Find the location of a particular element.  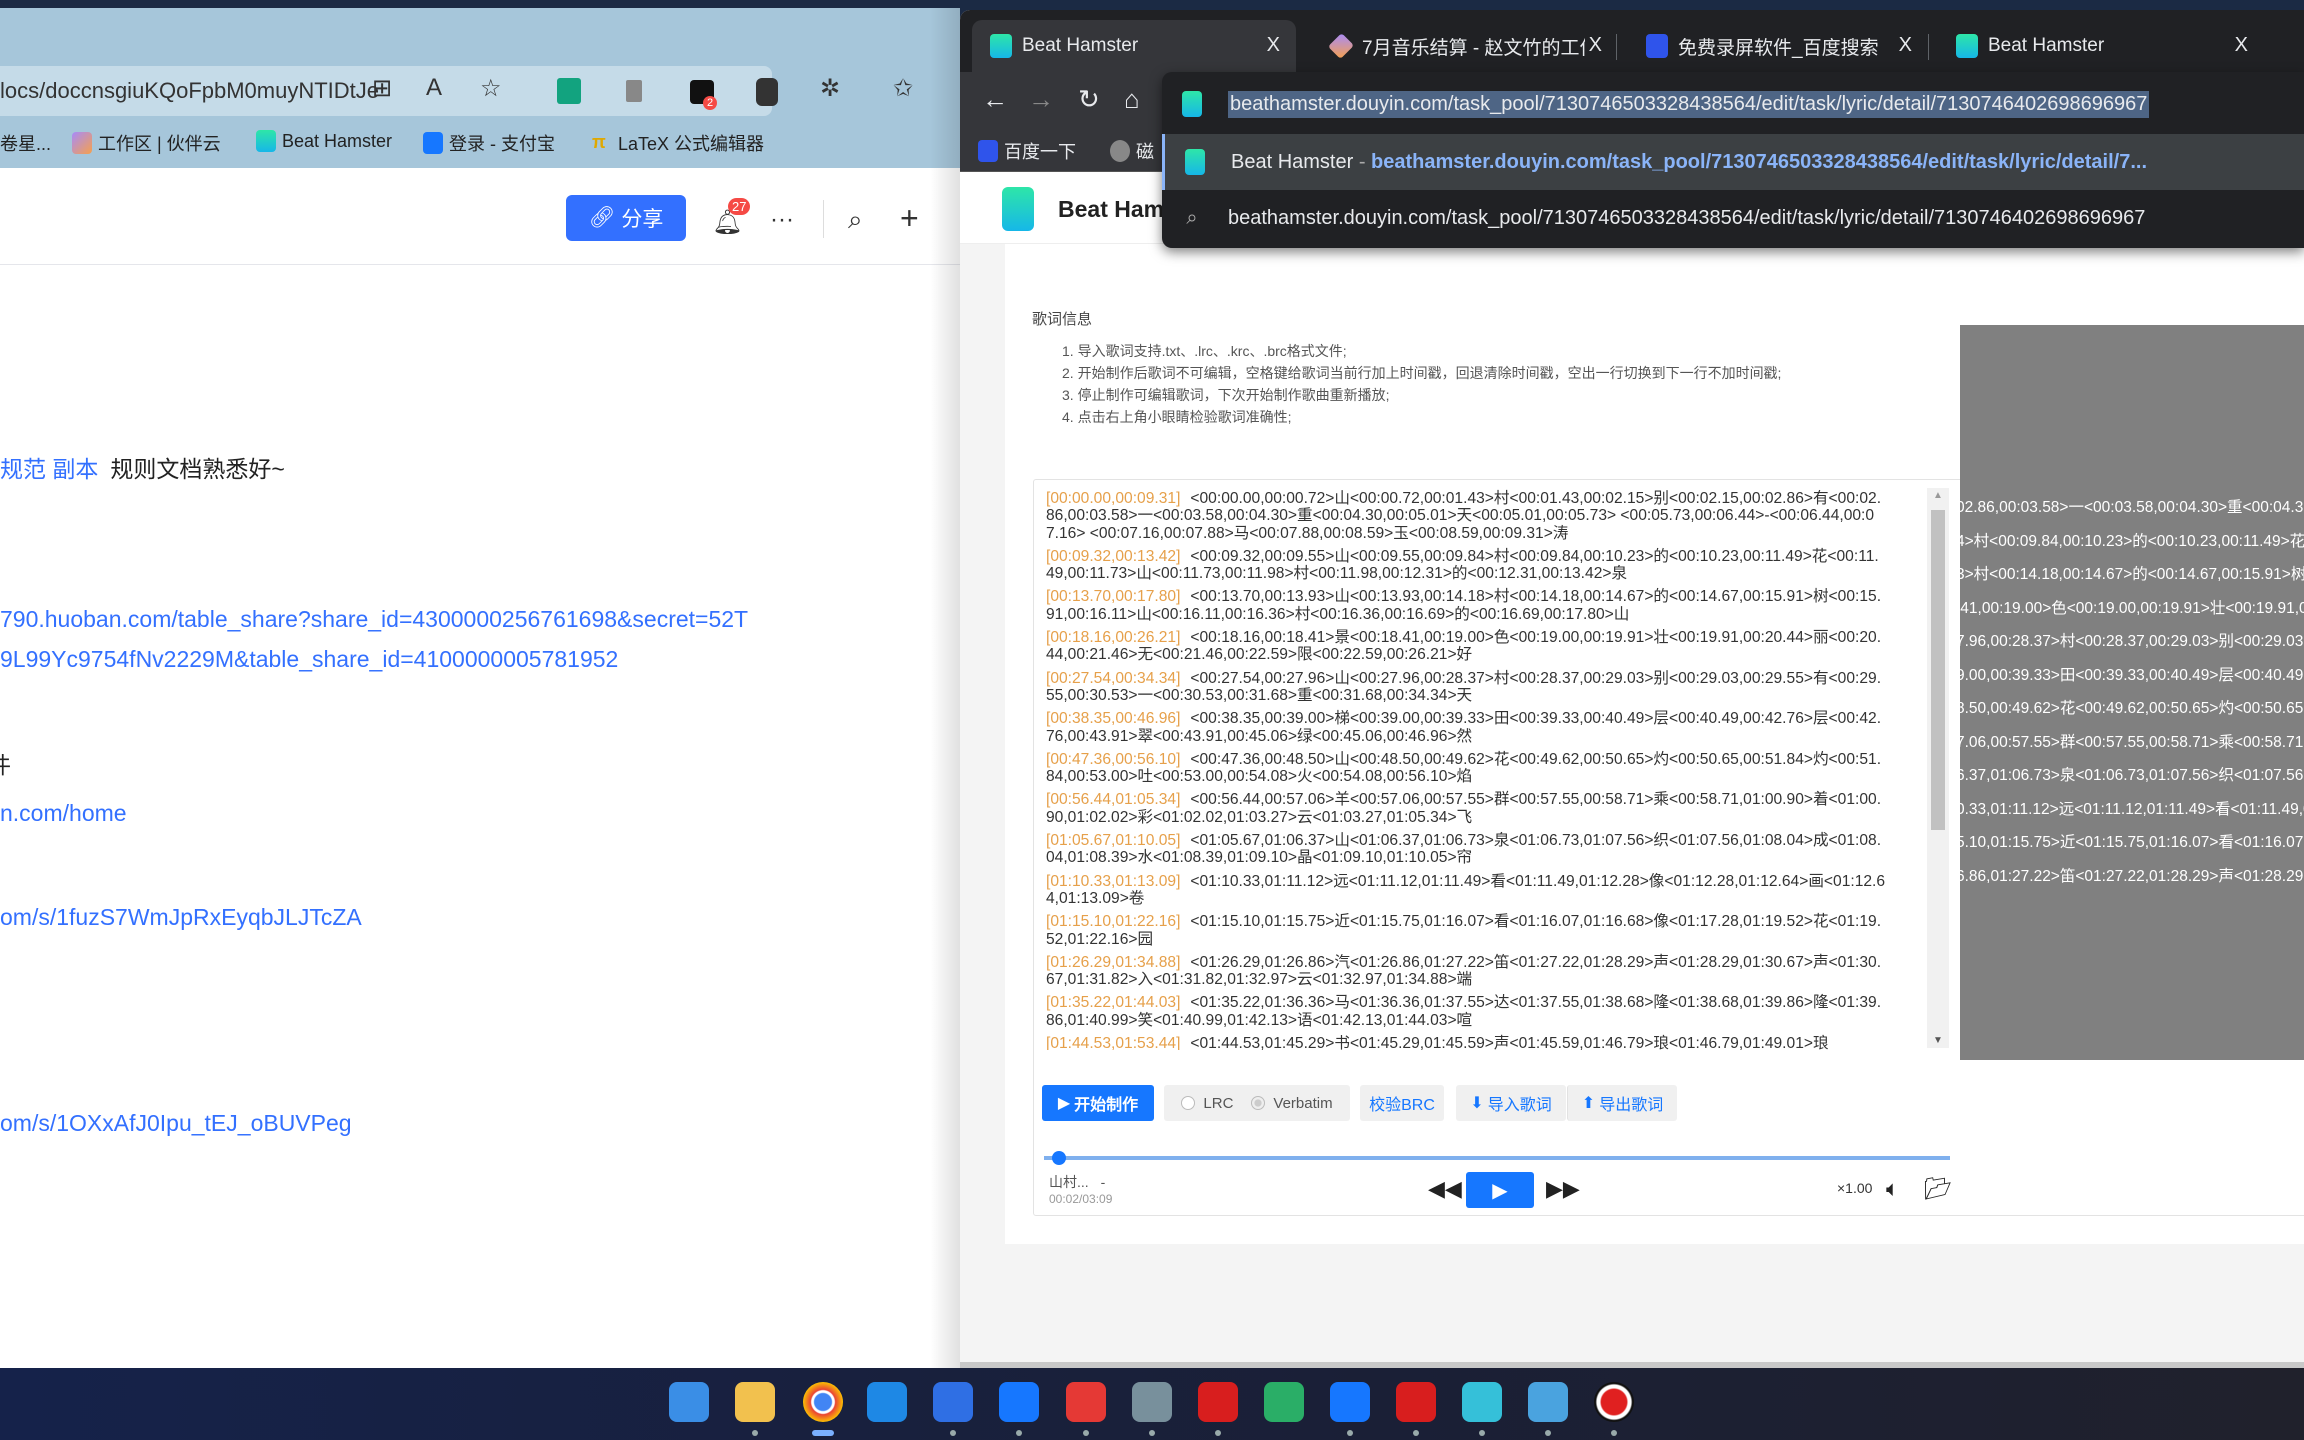

read-aloud-icon: A is located at coordinates (434, 88).